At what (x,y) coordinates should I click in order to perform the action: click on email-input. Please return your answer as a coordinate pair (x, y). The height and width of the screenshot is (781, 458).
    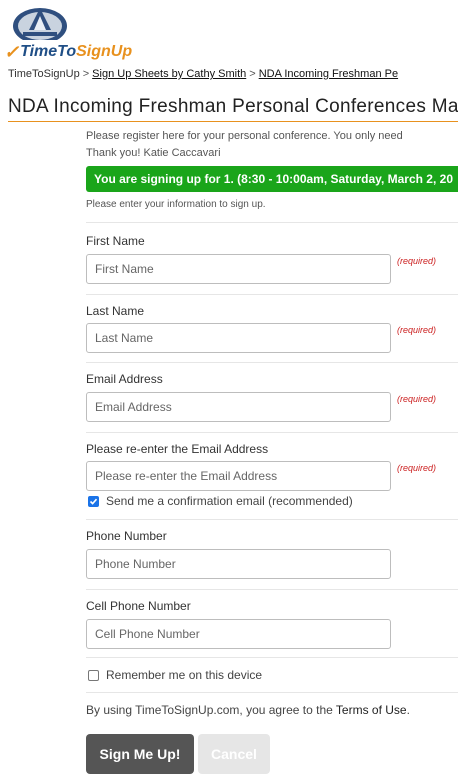
    Looking at the image, I should click on (238, 407).